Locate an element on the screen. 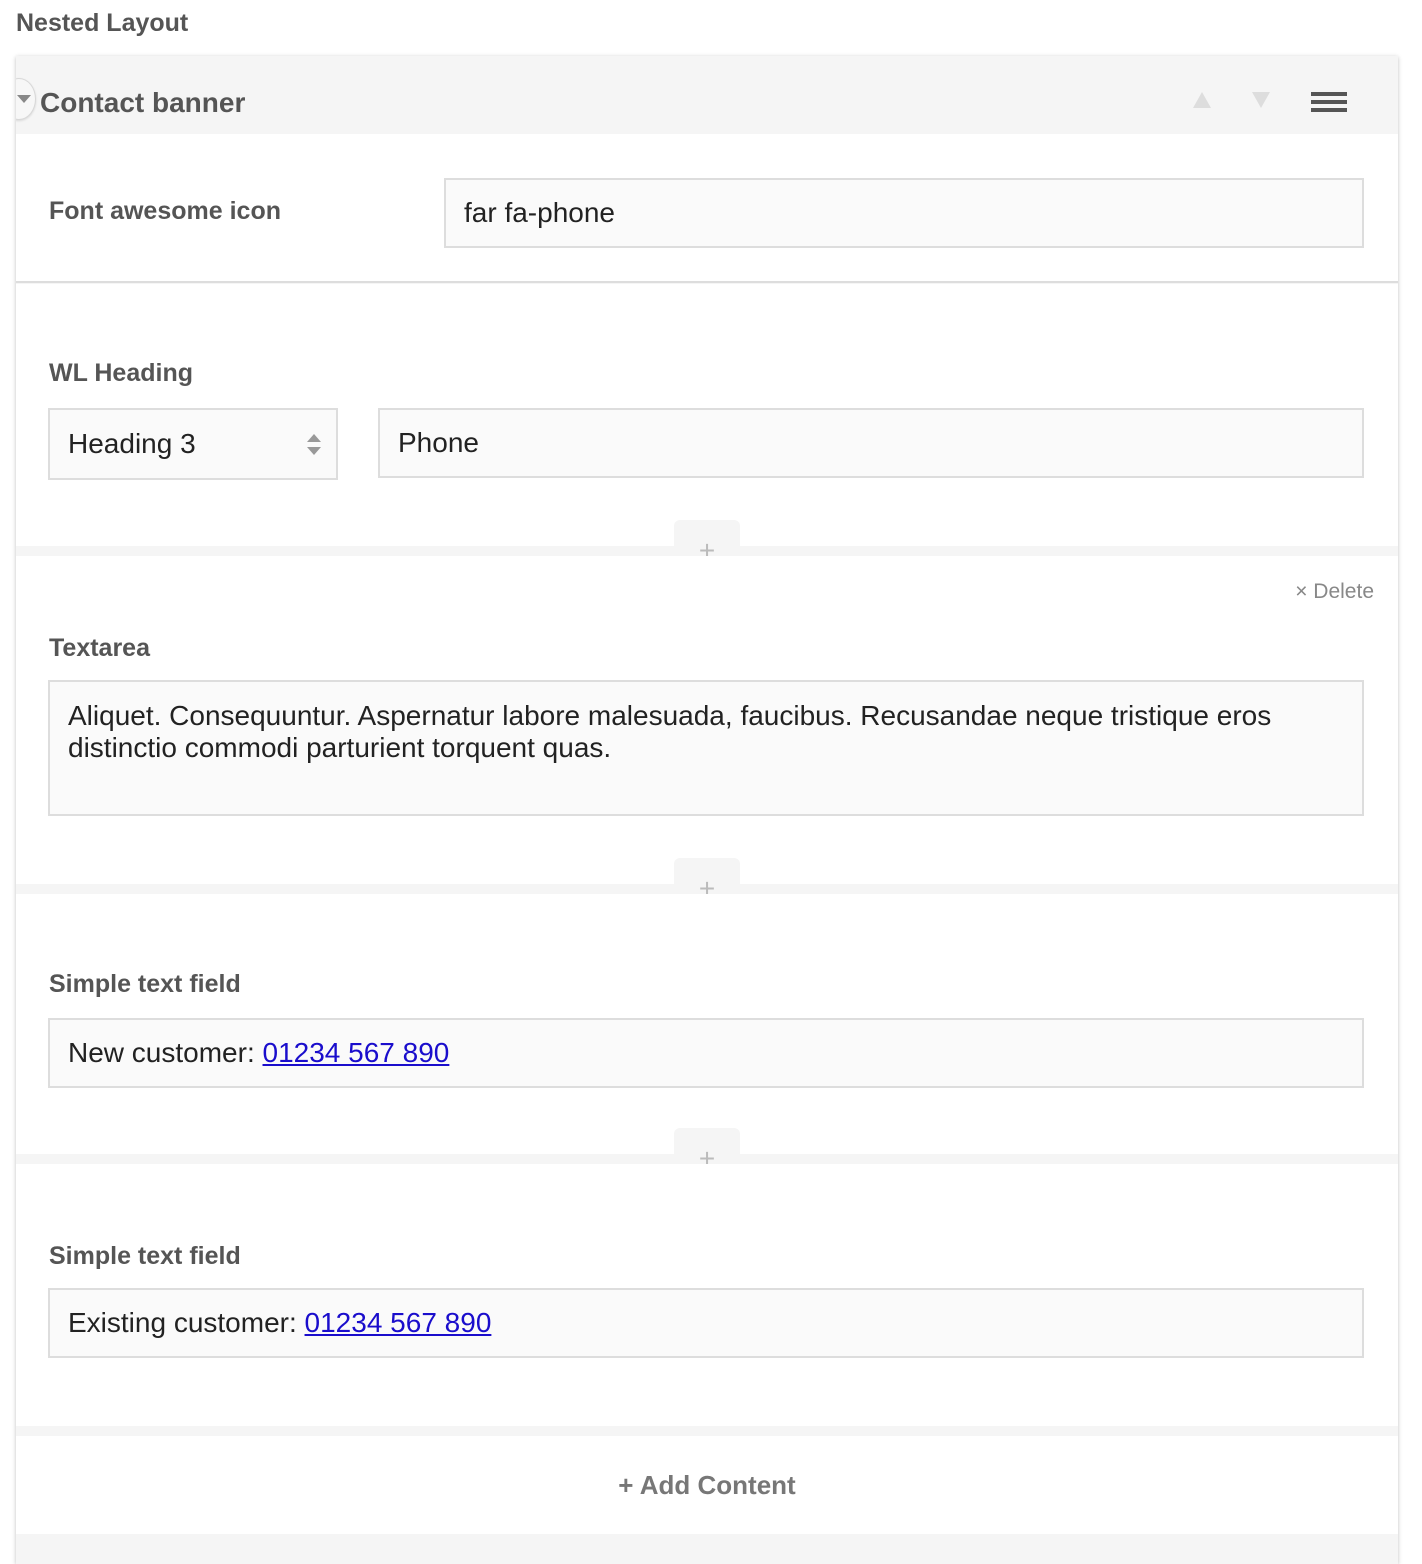 The width and height of the screenshot is (1422, 1564). heading-text-input: Phone is located at coordinates (871, 443).